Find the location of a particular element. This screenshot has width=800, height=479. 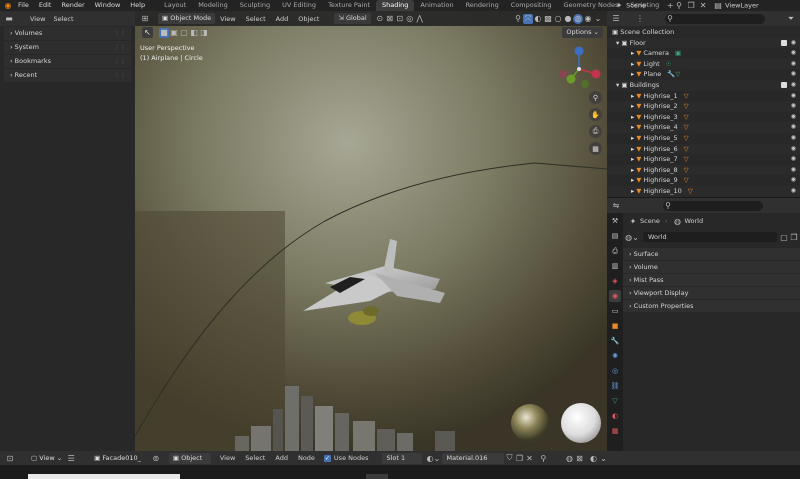

viewport-menu-select: Select is located at coordinates (256, 19).